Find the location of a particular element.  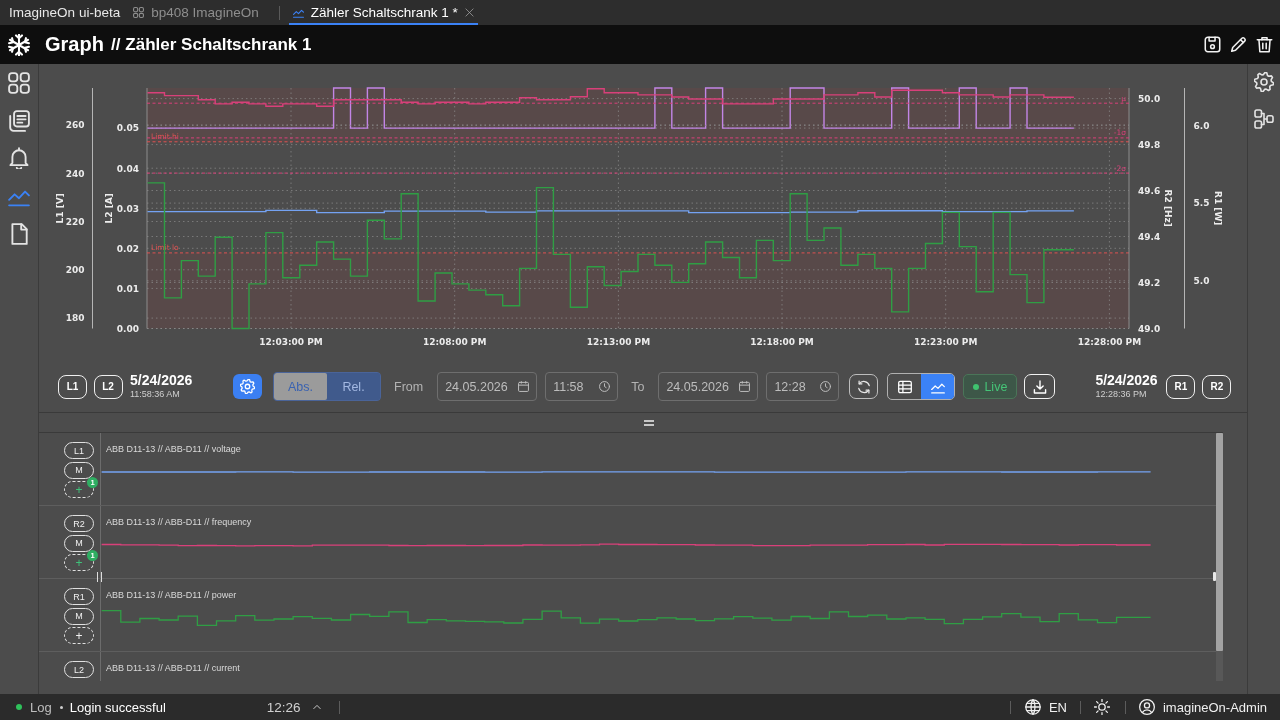

edit-icon is located at coordinates (1238, 44).